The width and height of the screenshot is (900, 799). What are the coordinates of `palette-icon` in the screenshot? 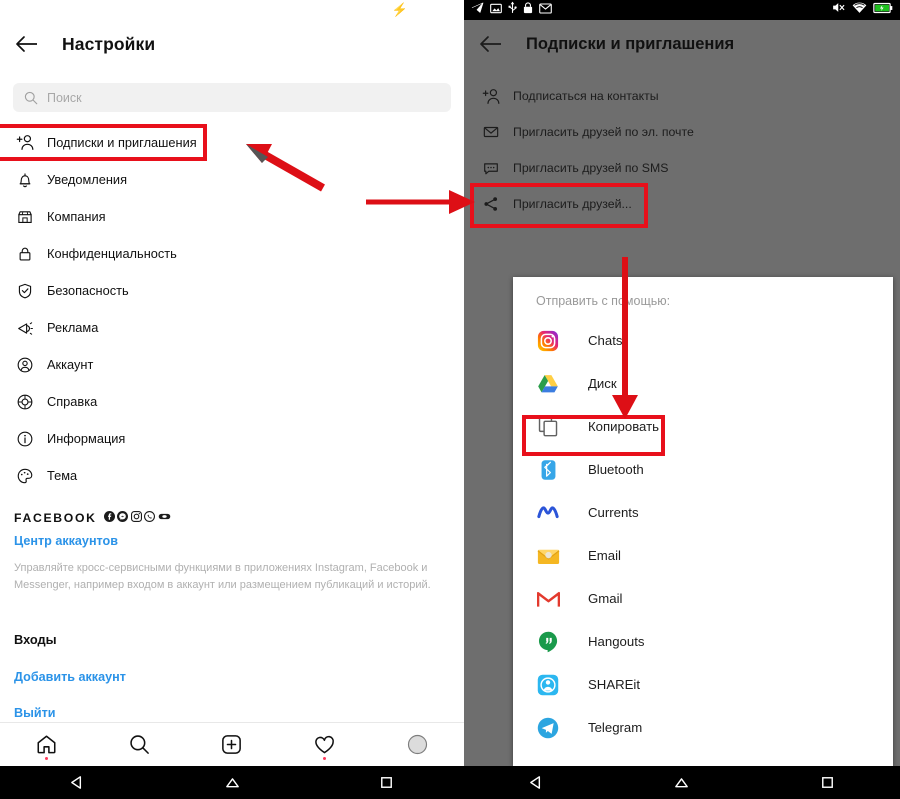 It's located at (25, 476).